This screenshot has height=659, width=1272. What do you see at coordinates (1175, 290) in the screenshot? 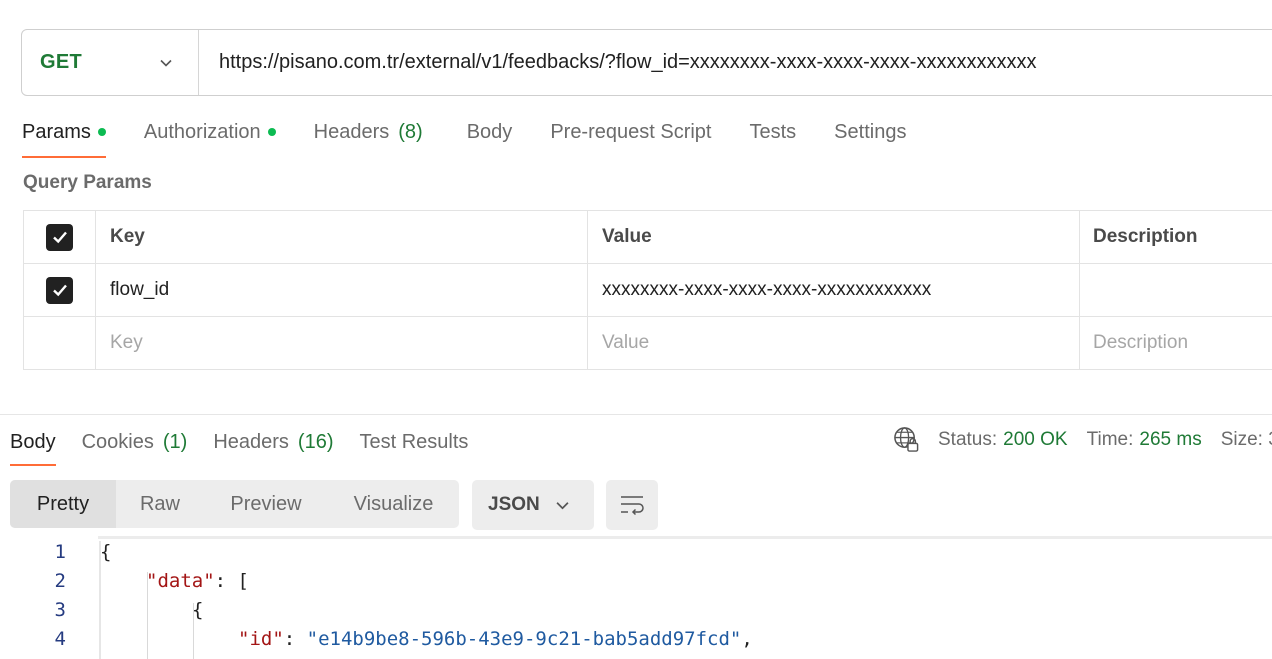
I see `param-description-cell` at bounding box center [1175, 290].